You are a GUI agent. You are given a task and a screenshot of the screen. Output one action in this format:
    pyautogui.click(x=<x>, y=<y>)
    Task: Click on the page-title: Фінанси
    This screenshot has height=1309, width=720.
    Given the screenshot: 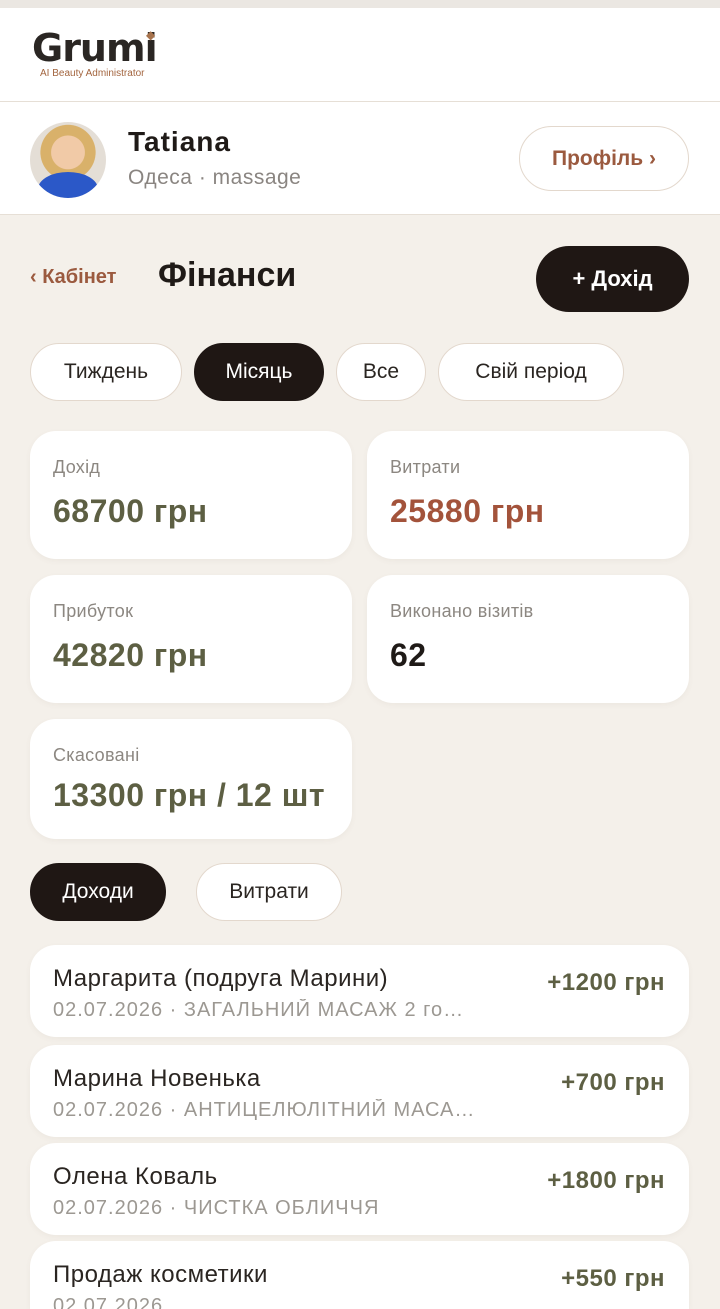 What is the action you would take?
    pyautogui.click(x=227, y=275)
    